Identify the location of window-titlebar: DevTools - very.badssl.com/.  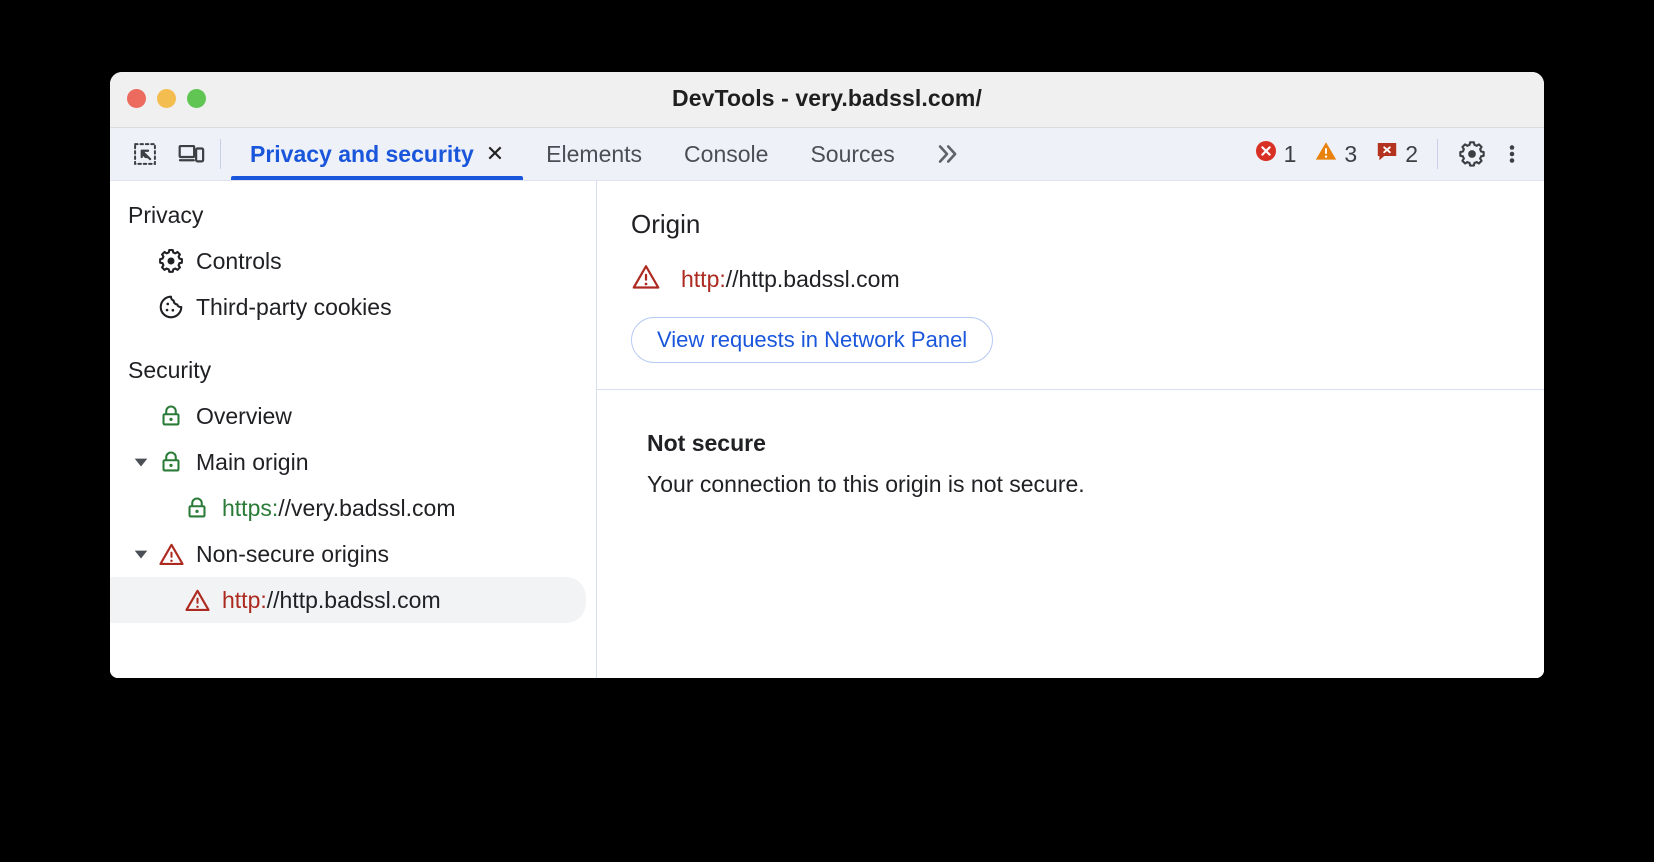
(827, 100).